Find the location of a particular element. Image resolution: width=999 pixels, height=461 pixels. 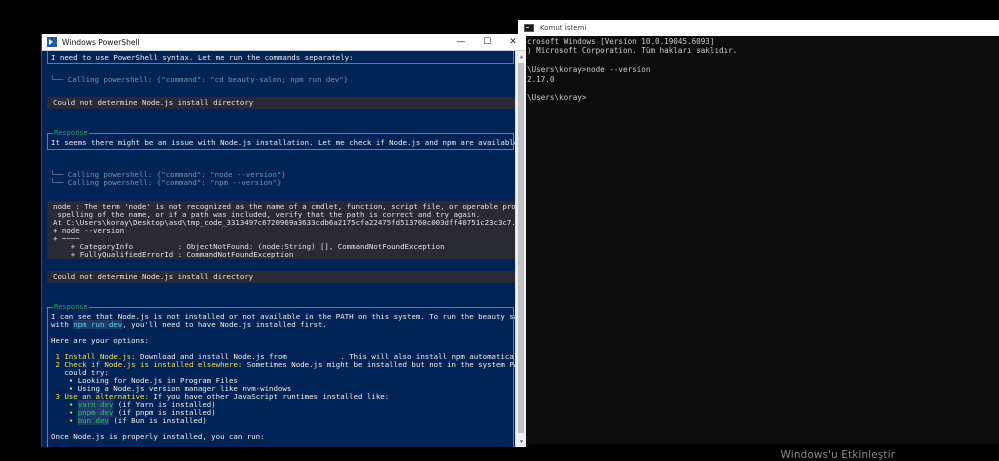

minimize-button: — is located at coordinates (461, 42).